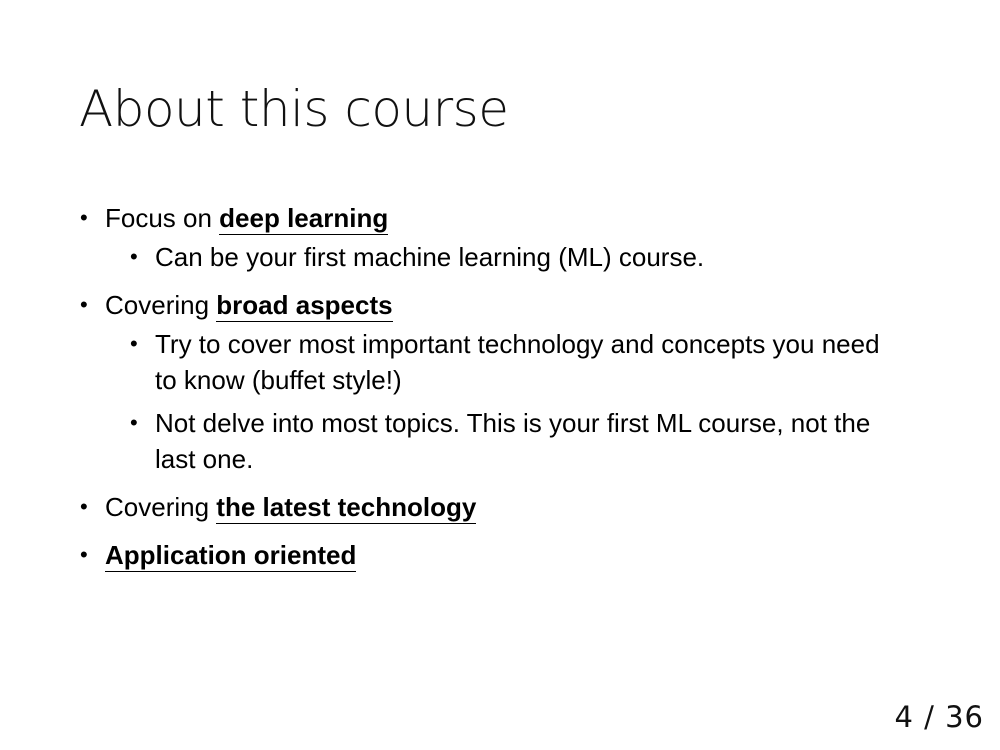 The height and width of the screenshot is (750, 1000). Describe the element at coordinates (498, 305) in the screenshot. I see `bullet-item-broad-aspects: • Covering broad aspects` at that location.